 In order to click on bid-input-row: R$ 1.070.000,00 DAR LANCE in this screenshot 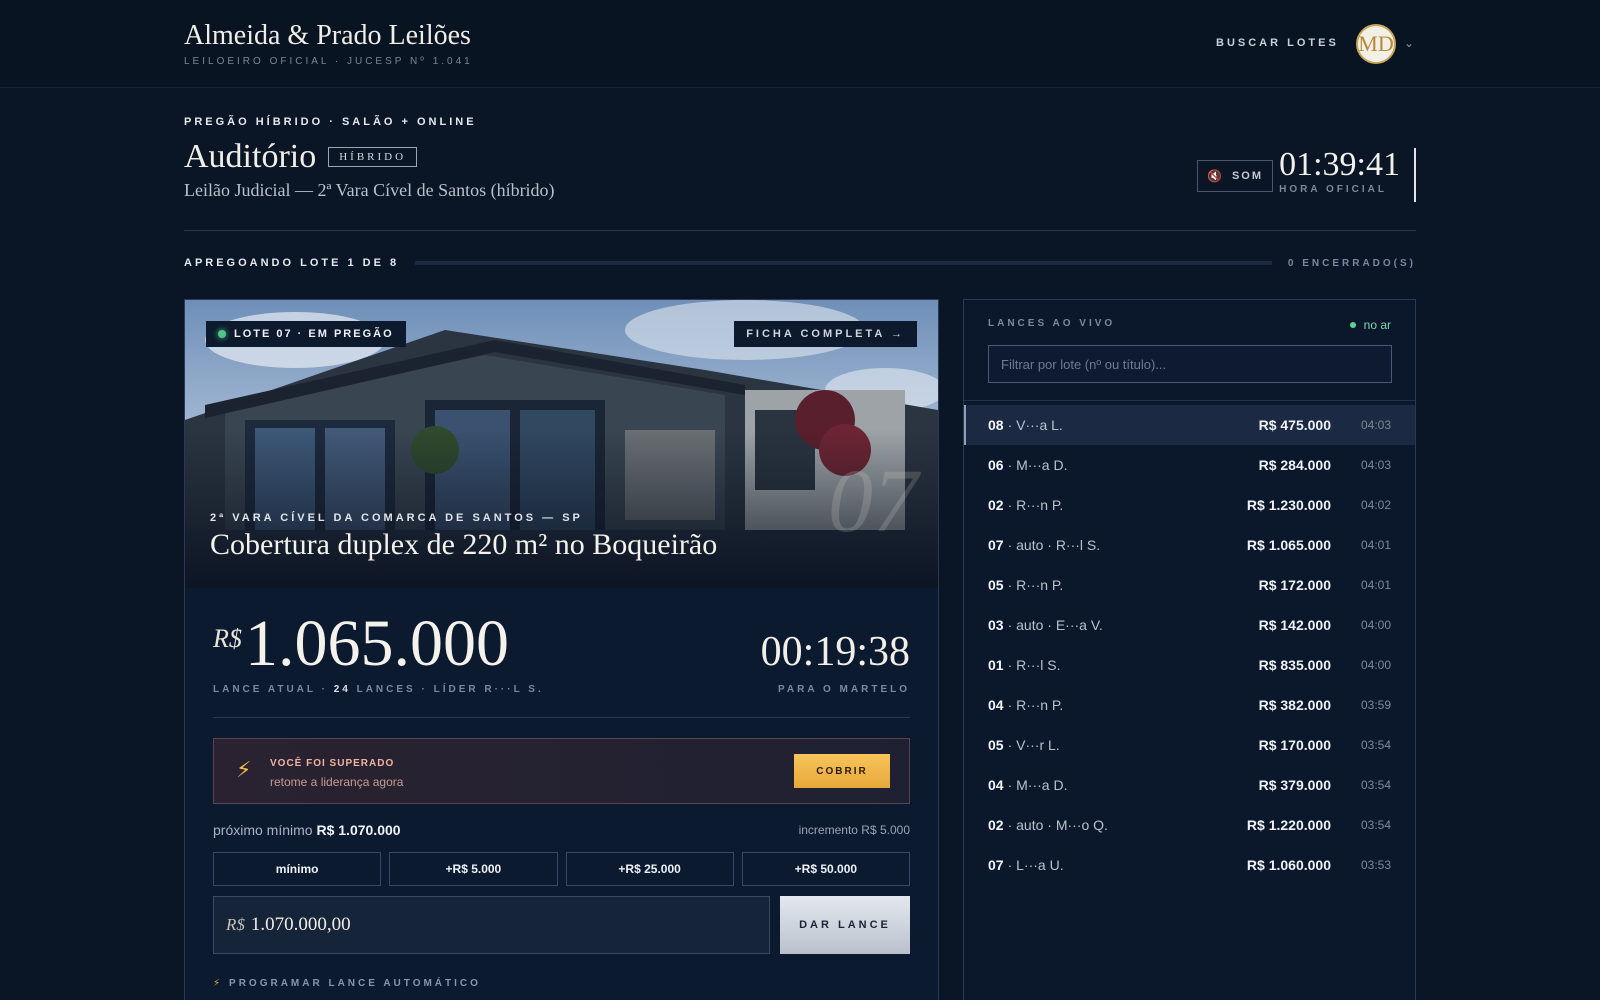, I will do `click(561, 925)`.